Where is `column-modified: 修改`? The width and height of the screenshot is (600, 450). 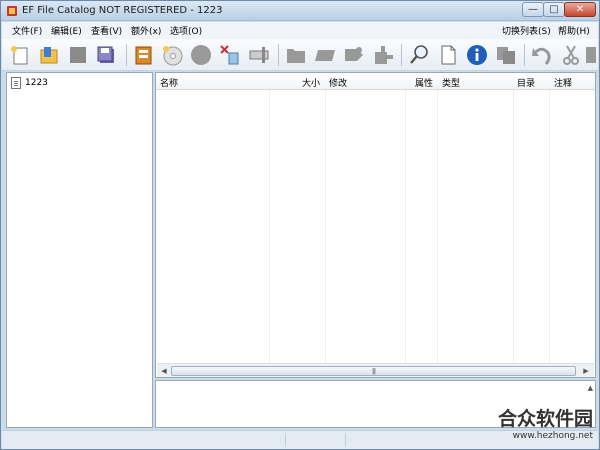
column-modified: 修改 is located at coordinates (338, 82).